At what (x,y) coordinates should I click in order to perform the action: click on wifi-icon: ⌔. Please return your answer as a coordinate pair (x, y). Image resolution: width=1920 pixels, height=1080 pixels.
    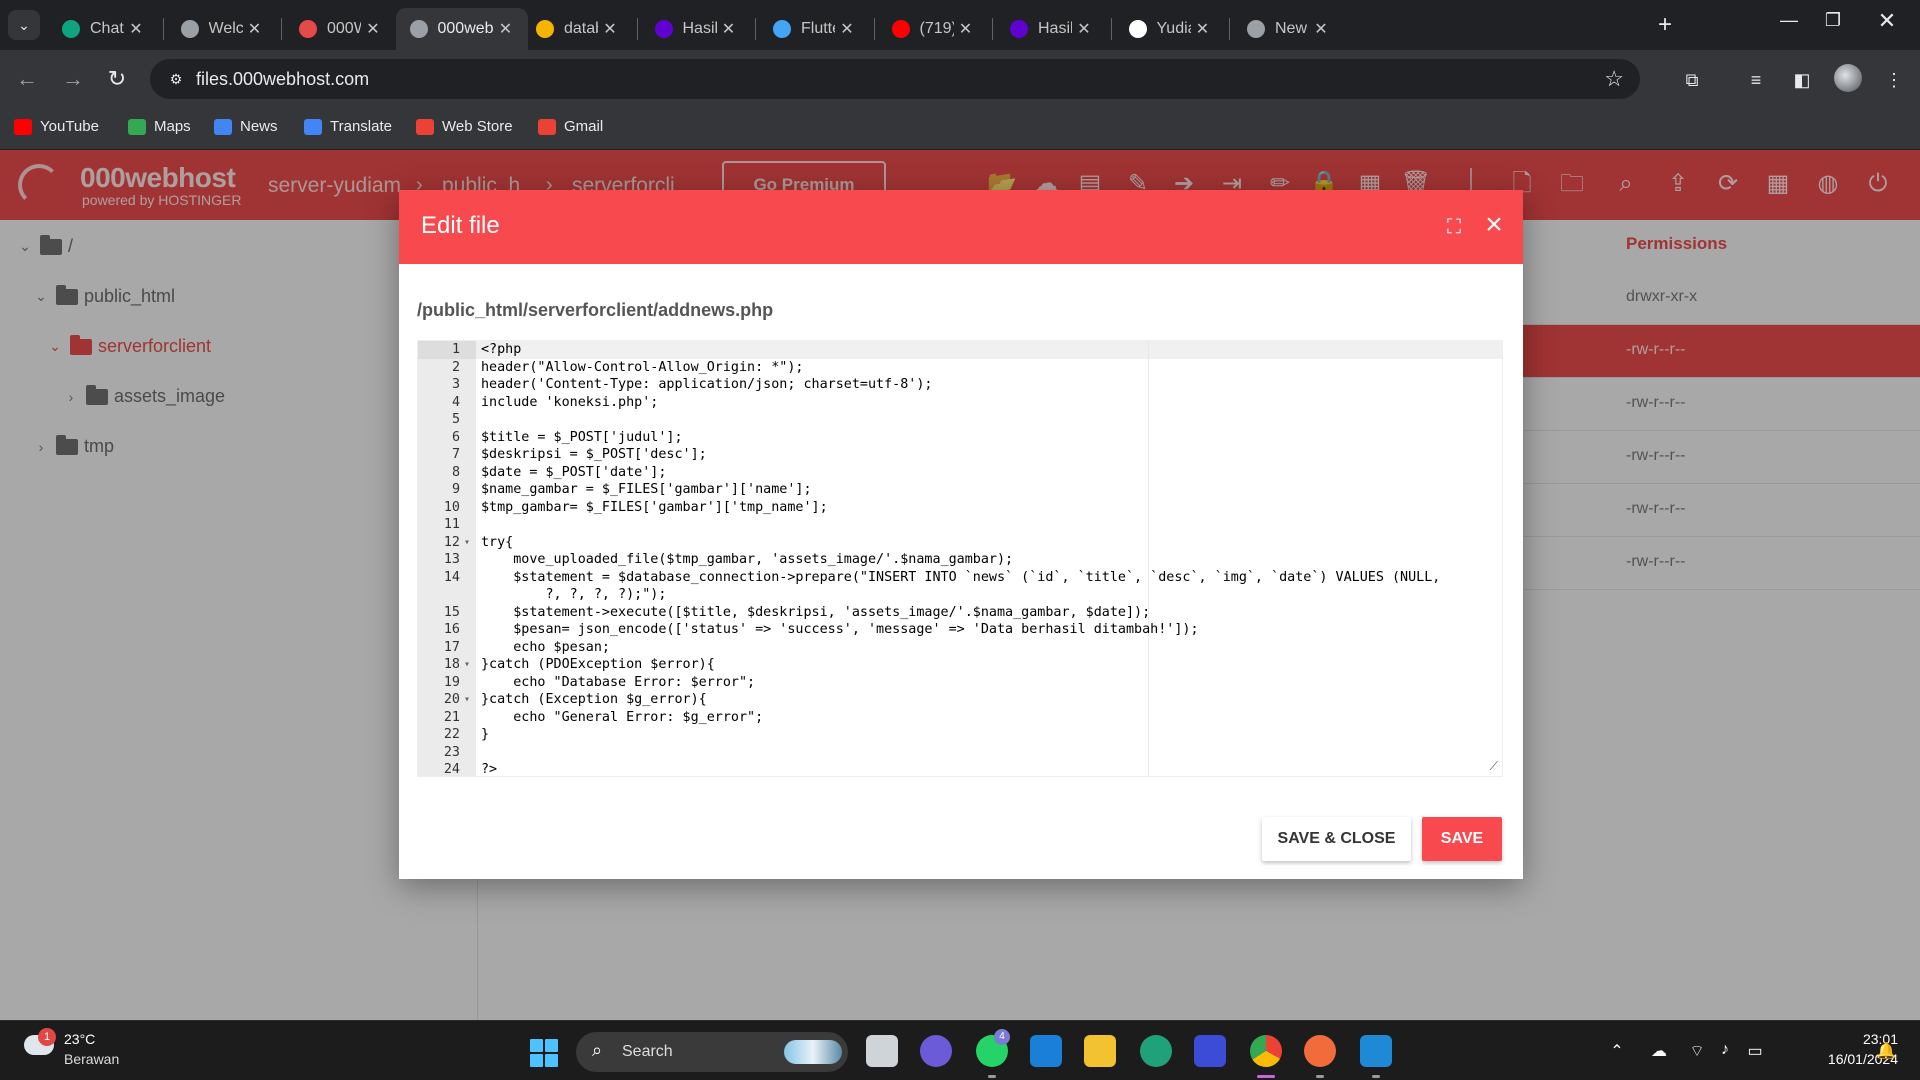
    Looking at the image, I should click on (1697, 1051).